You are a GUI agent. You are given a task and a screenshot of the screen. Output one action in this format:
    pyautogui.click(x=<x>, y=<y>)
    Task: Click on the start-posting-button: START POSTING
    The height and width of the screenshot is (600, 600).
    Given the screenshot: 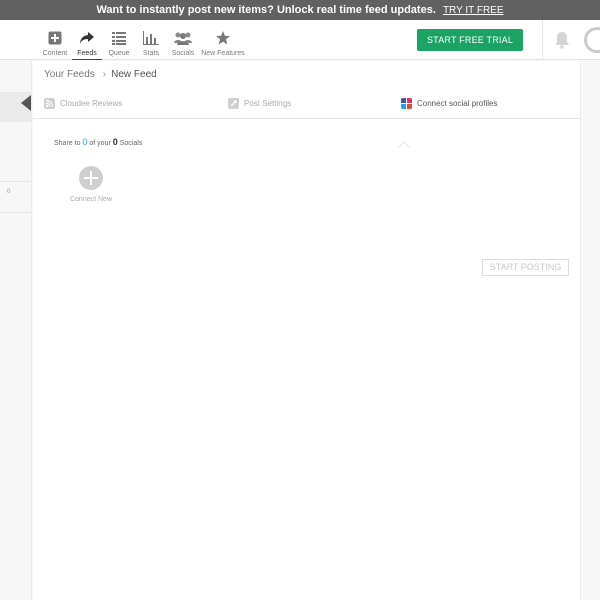 What is the action you would take?
    pyautogui.click(x=525, y=267)
    